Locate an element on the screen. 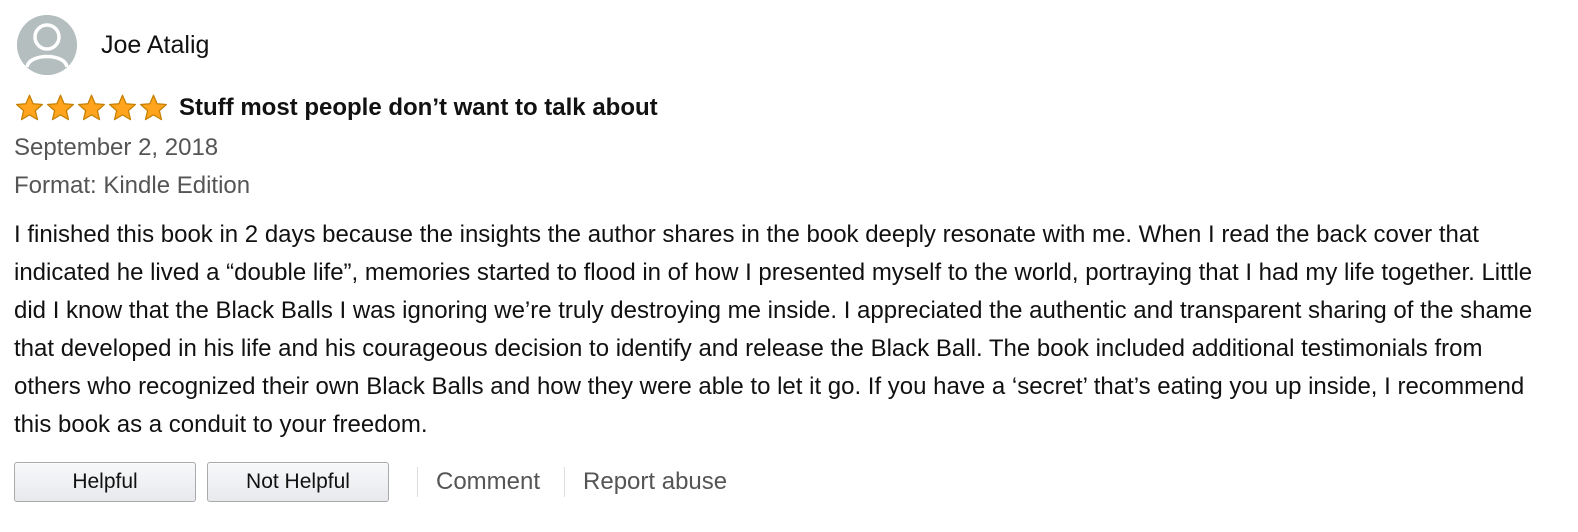 The image size is (1578, 532). reviewer-profile: Joe Atalig is located at coordinates (789, 45).